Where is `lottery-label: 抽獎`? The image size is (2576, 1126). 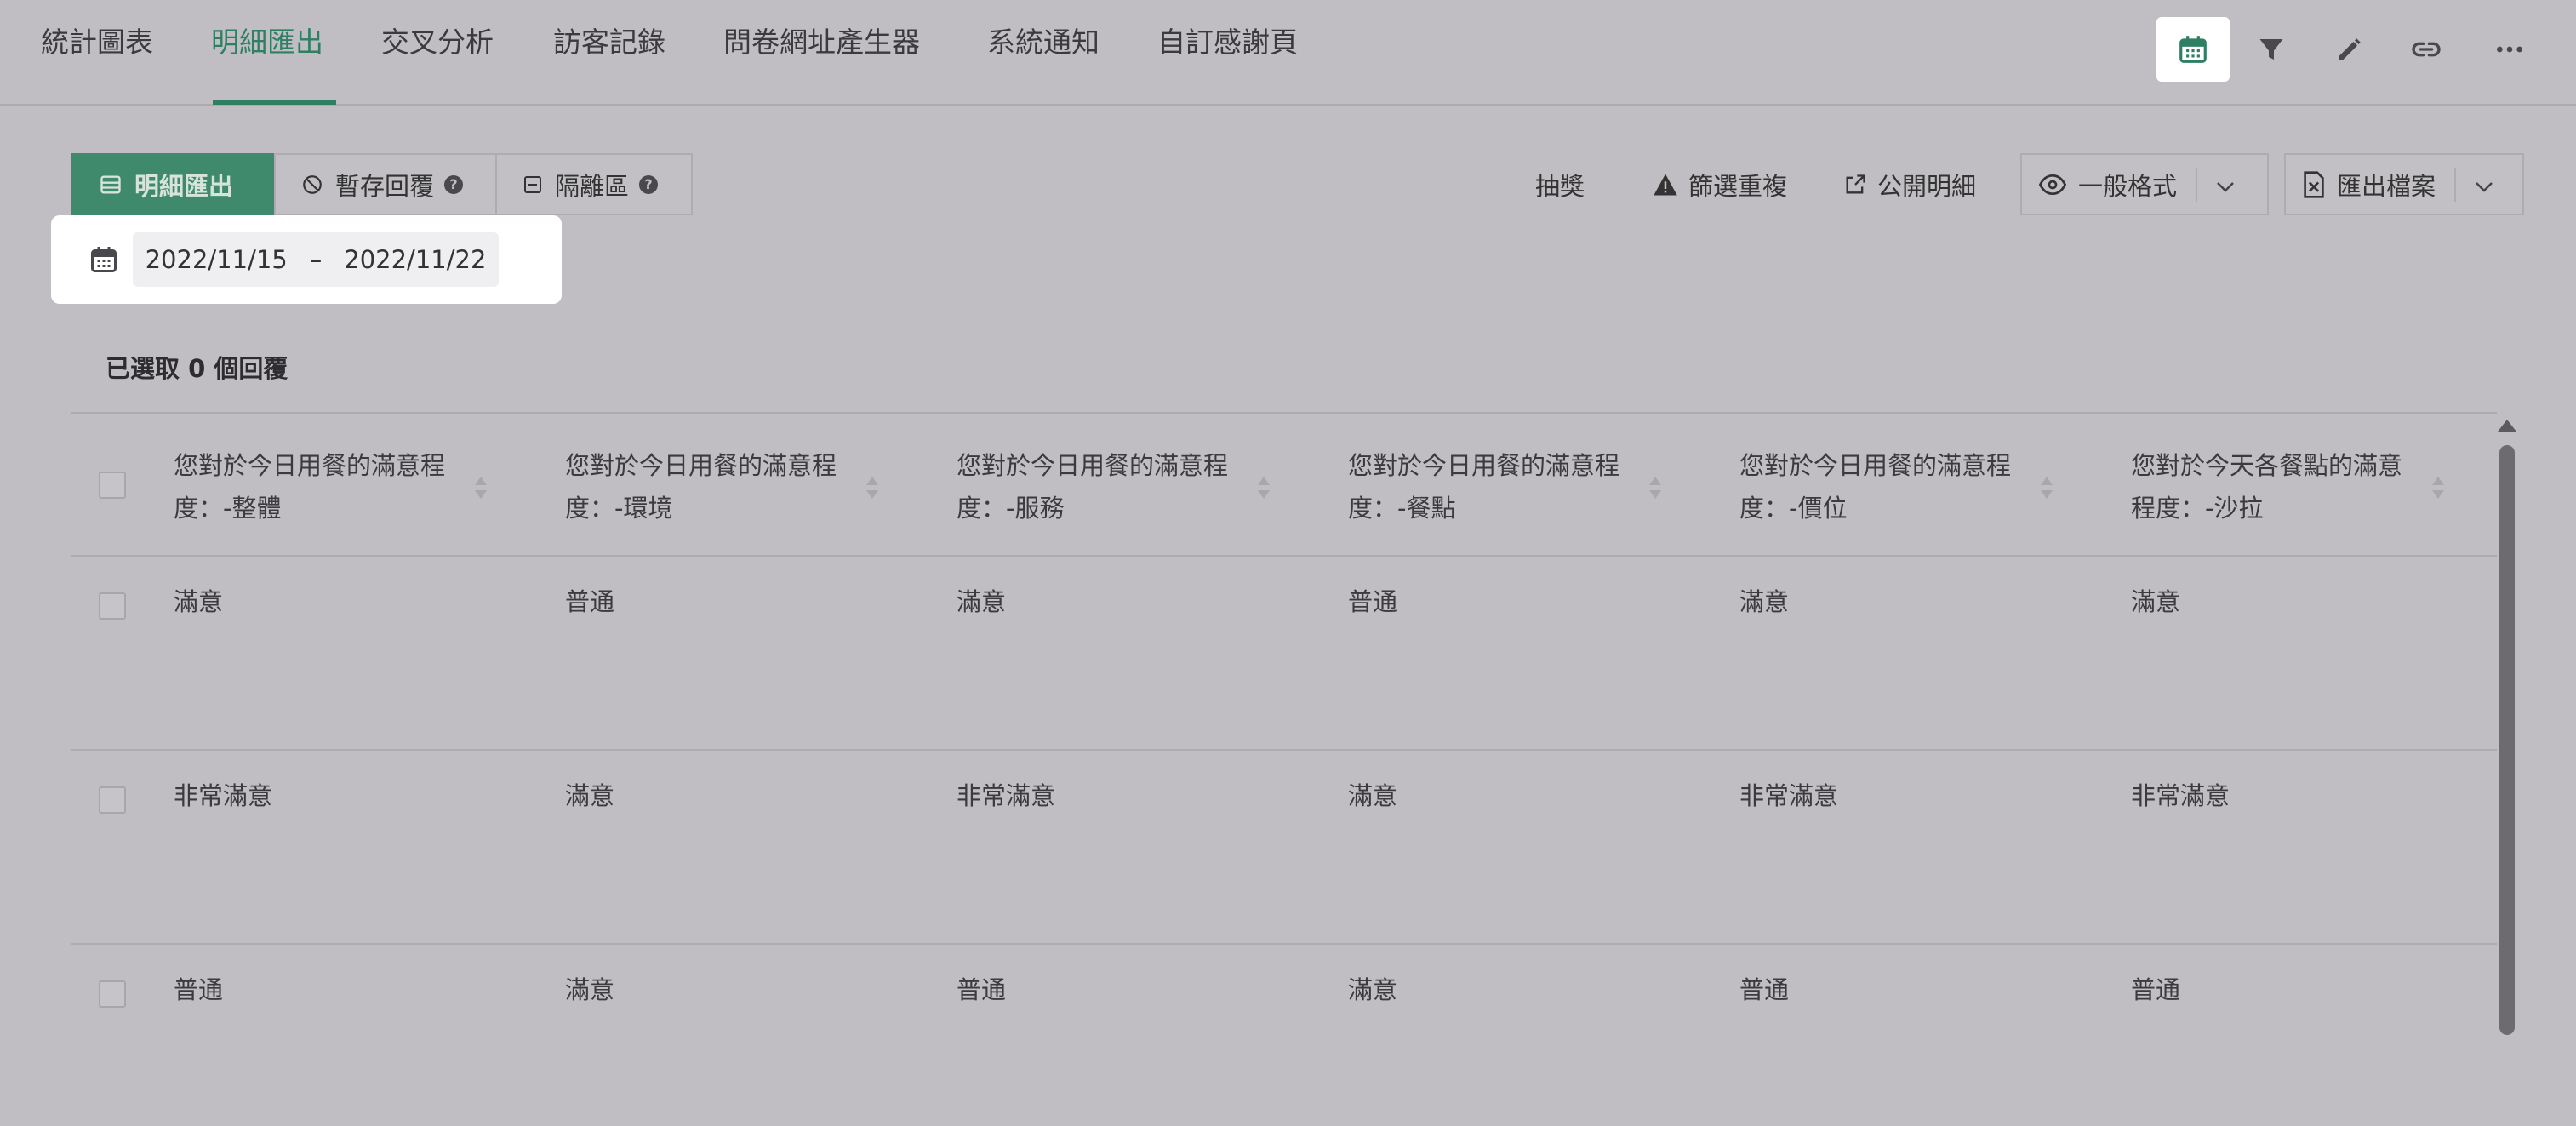 lottery-label: 抽獎 is located at coordinates (1560, 186).